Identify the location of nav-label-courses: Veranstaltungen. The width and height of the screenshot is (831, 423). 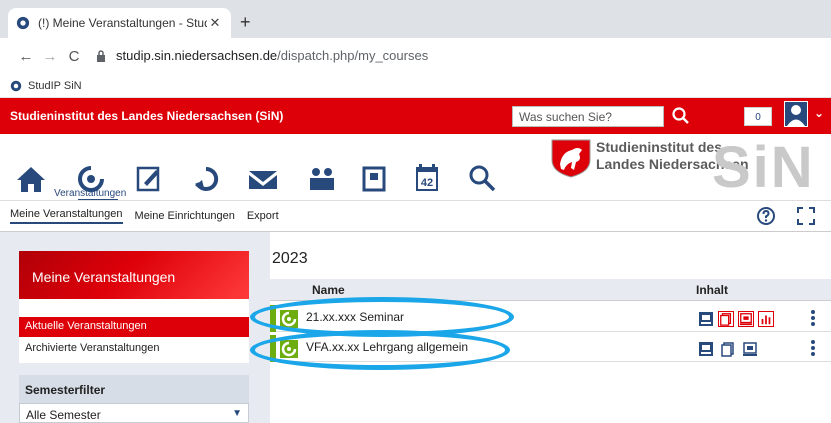
(90, 193).